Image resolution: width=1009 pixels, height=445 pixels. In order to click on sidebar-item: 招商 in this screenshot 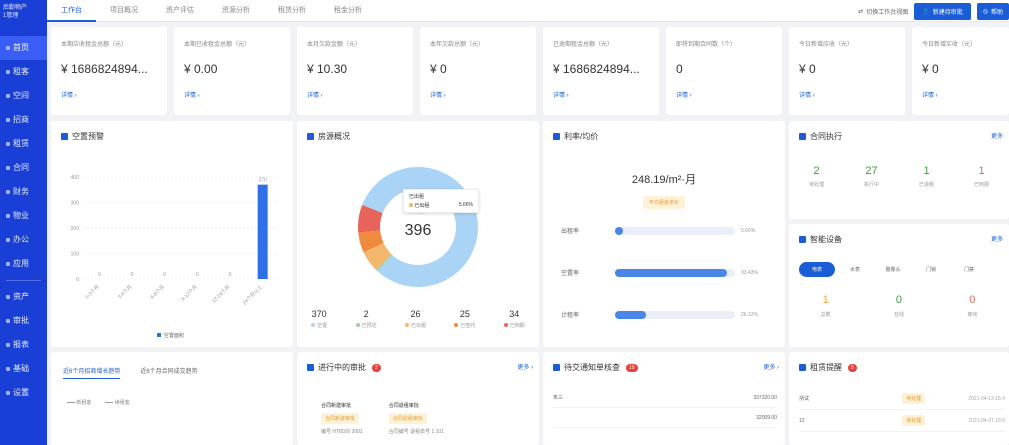, I will do `click(23, 120)`.